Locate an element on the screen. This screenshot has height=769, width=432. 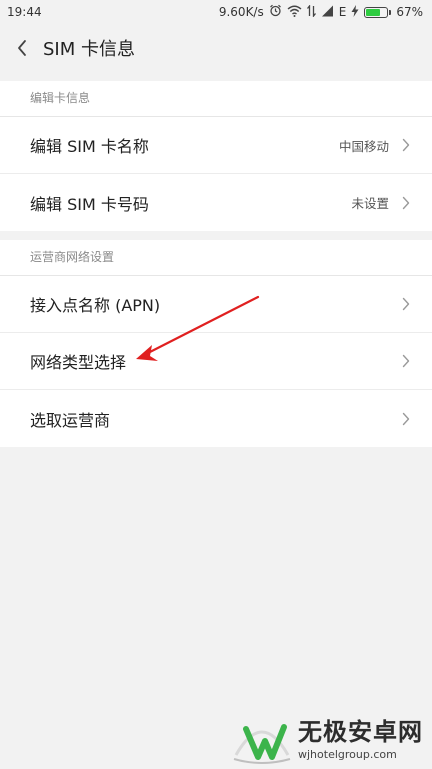
watermark-text: 无极安卓网 wjhotelgroup.com is located at coordinates (360, 740).